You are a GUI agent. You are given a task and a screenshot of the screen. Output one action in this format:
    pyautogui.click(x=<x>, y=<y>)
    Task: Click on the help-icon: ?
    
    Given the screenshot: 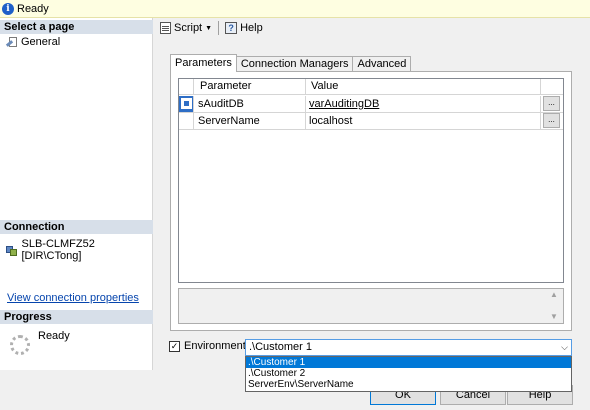 What is the action you would take?
    pyautogui.click(x=231, y=28)
    